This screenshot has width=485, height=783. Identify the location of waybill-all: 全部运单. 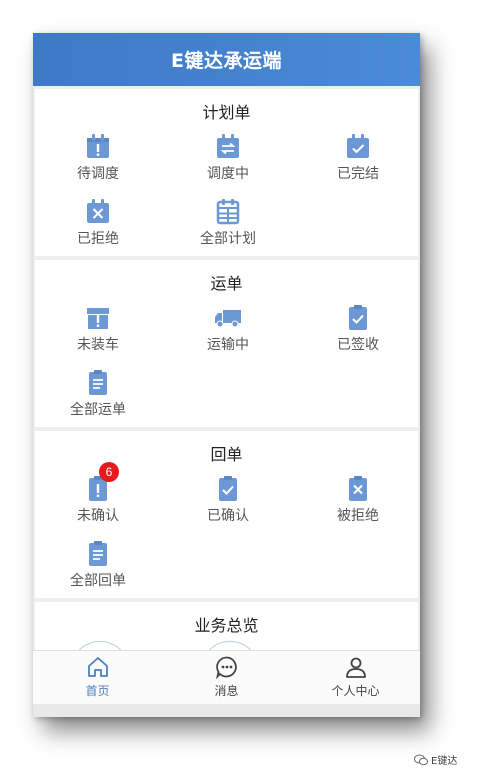
(98, 393).